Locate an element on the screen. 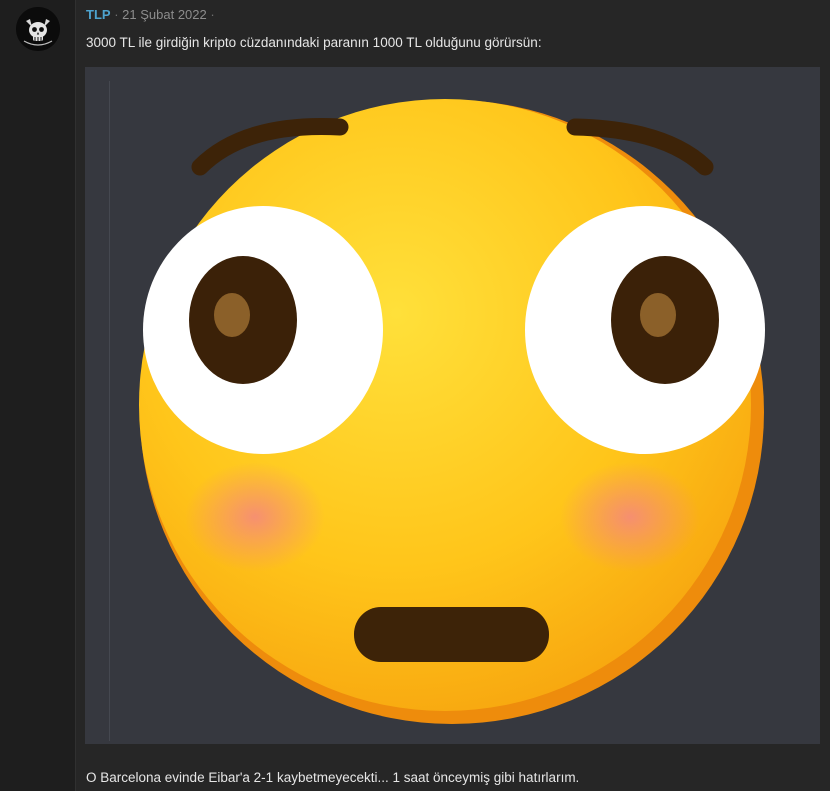 This screenshot has height=791, width=830. skull-icon is located at coordinates (38, 29).